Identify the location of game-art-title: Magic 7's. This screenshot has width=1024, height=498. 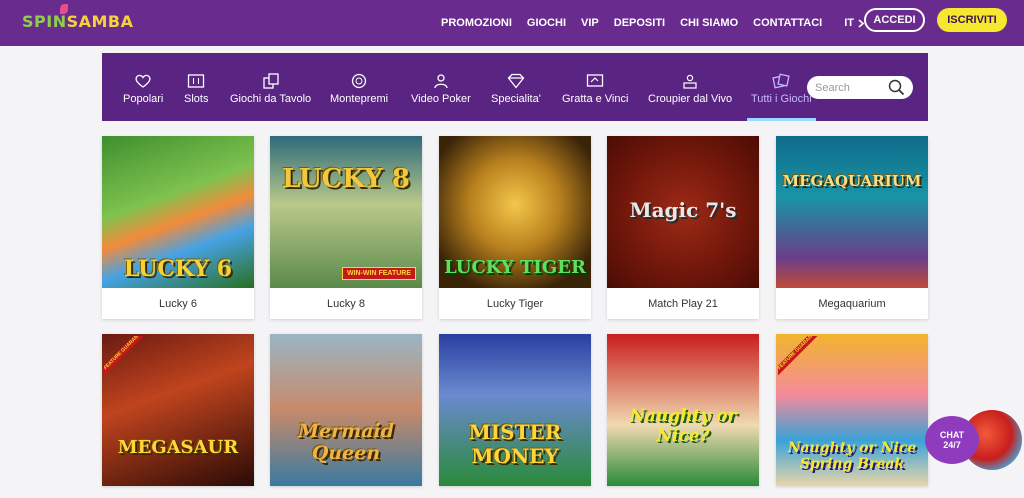
(683, 210).